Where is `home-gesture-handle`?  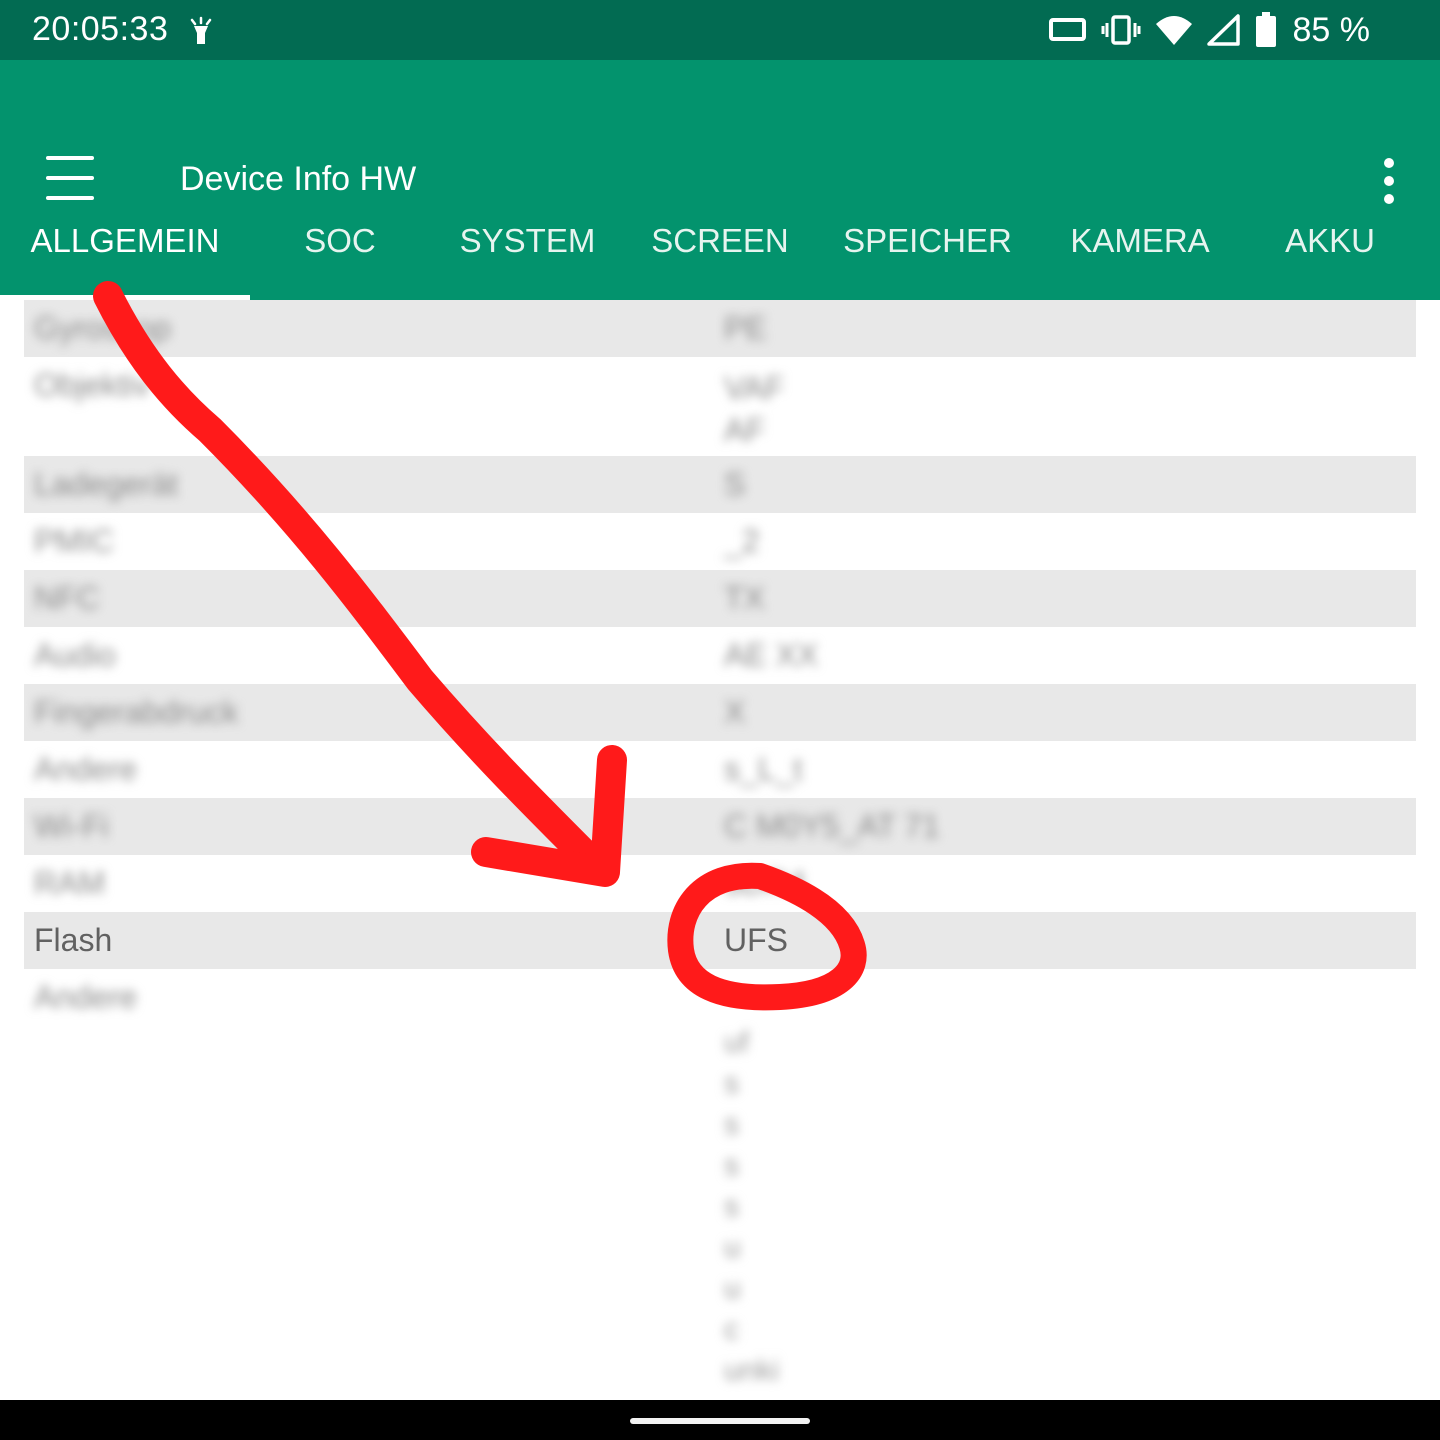 home-gesture-handle is located at coordinates (720, 1421).